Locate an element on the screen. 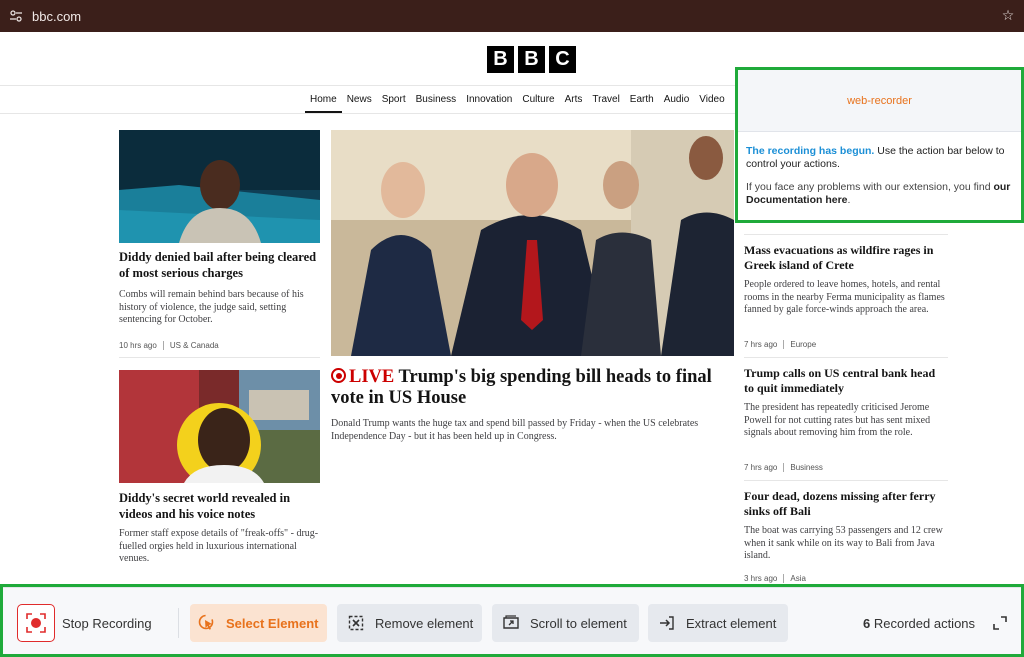 The image size is (1024, 657). extract-element-button: Extract element is located at coordinates (718, 623).